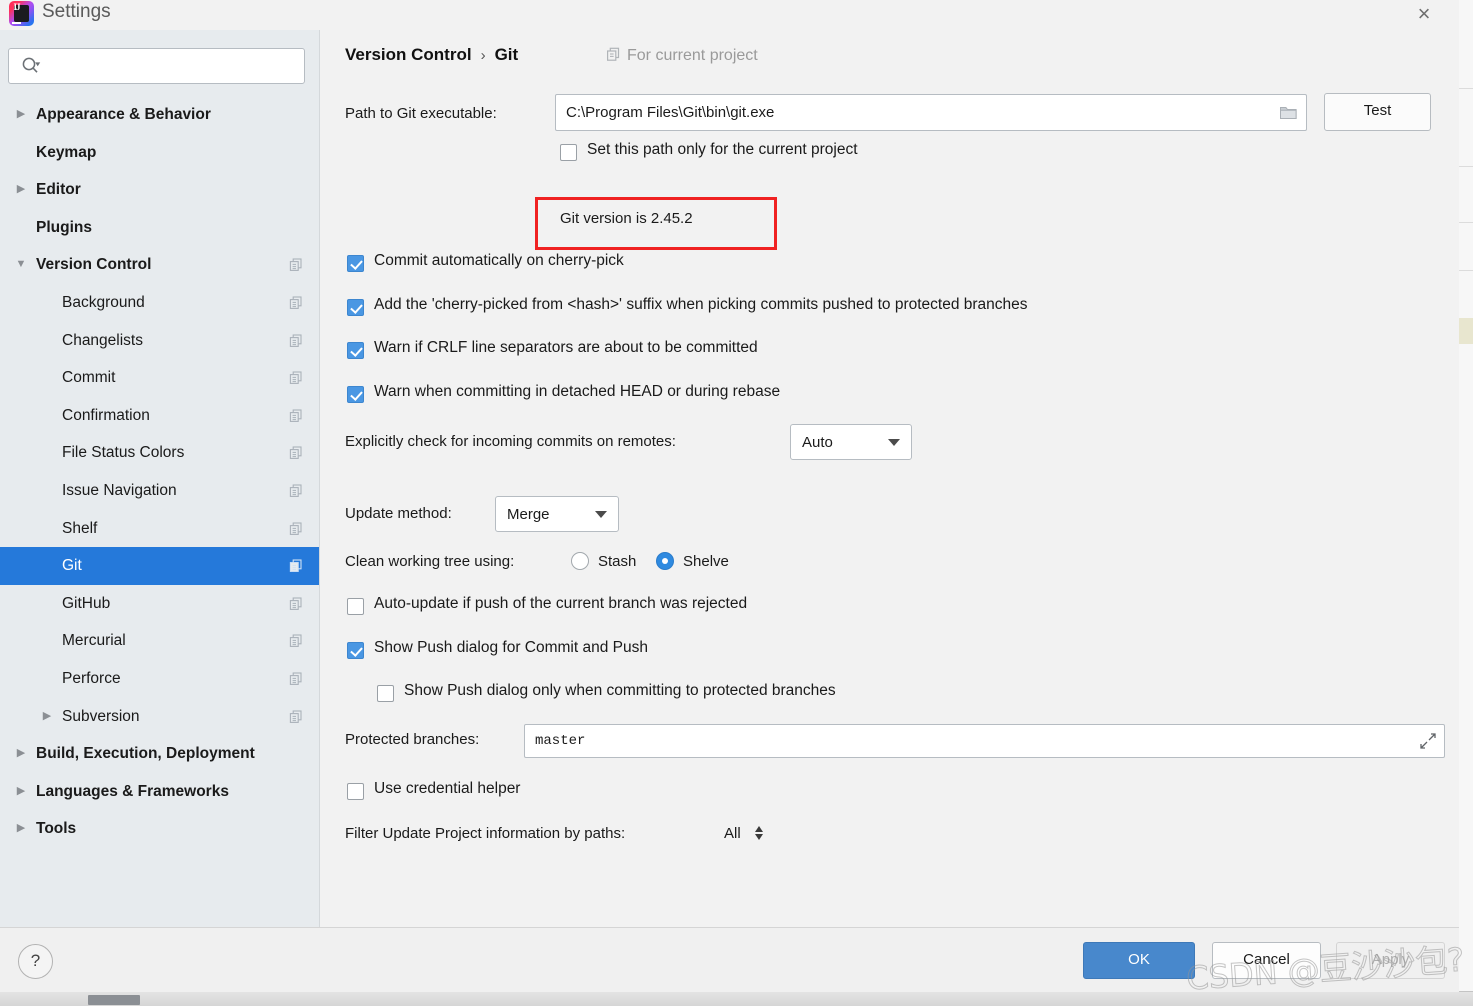 This screenshot has width=1473, height=1006. What do you see at coordinates (86, 603) in the screenshot?
I see `sidebar-item-label: GitHub` at bounding box center [86, 603].